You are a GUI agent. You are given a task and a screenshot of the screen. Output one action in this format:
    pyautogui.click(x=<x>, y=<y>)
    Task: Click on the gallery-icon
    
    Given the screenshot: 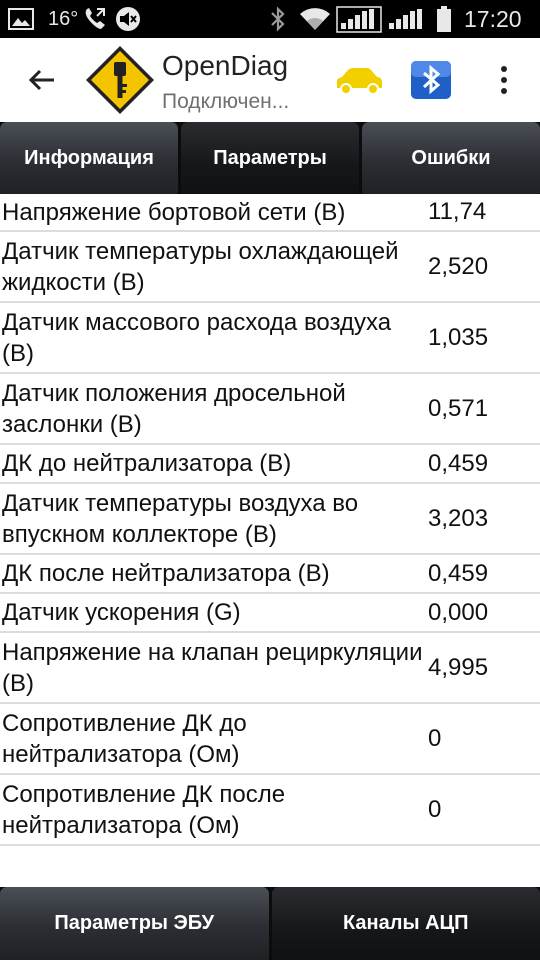 What is the action you would take?
    pyautogui.click(x=21, y=19)
    